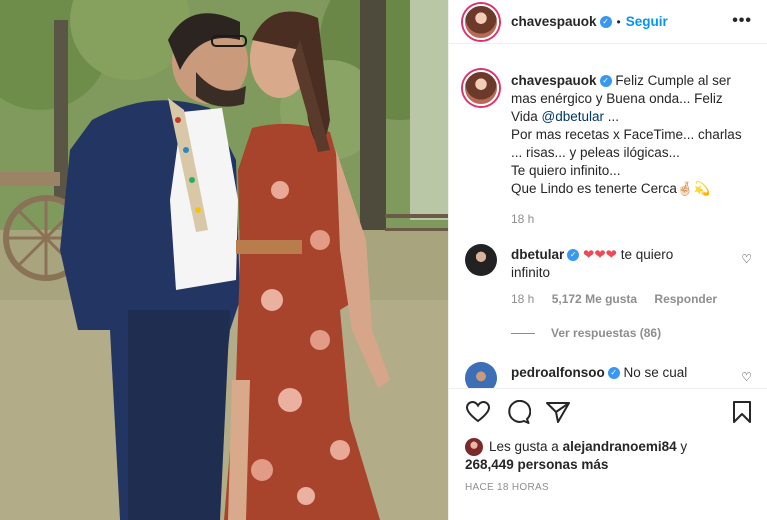 This screenshot has height=520, width=767. What do you see at coordinates (481, 88) in the screenshot?
I see `caption-avatar` at bounding box center [481, 88].